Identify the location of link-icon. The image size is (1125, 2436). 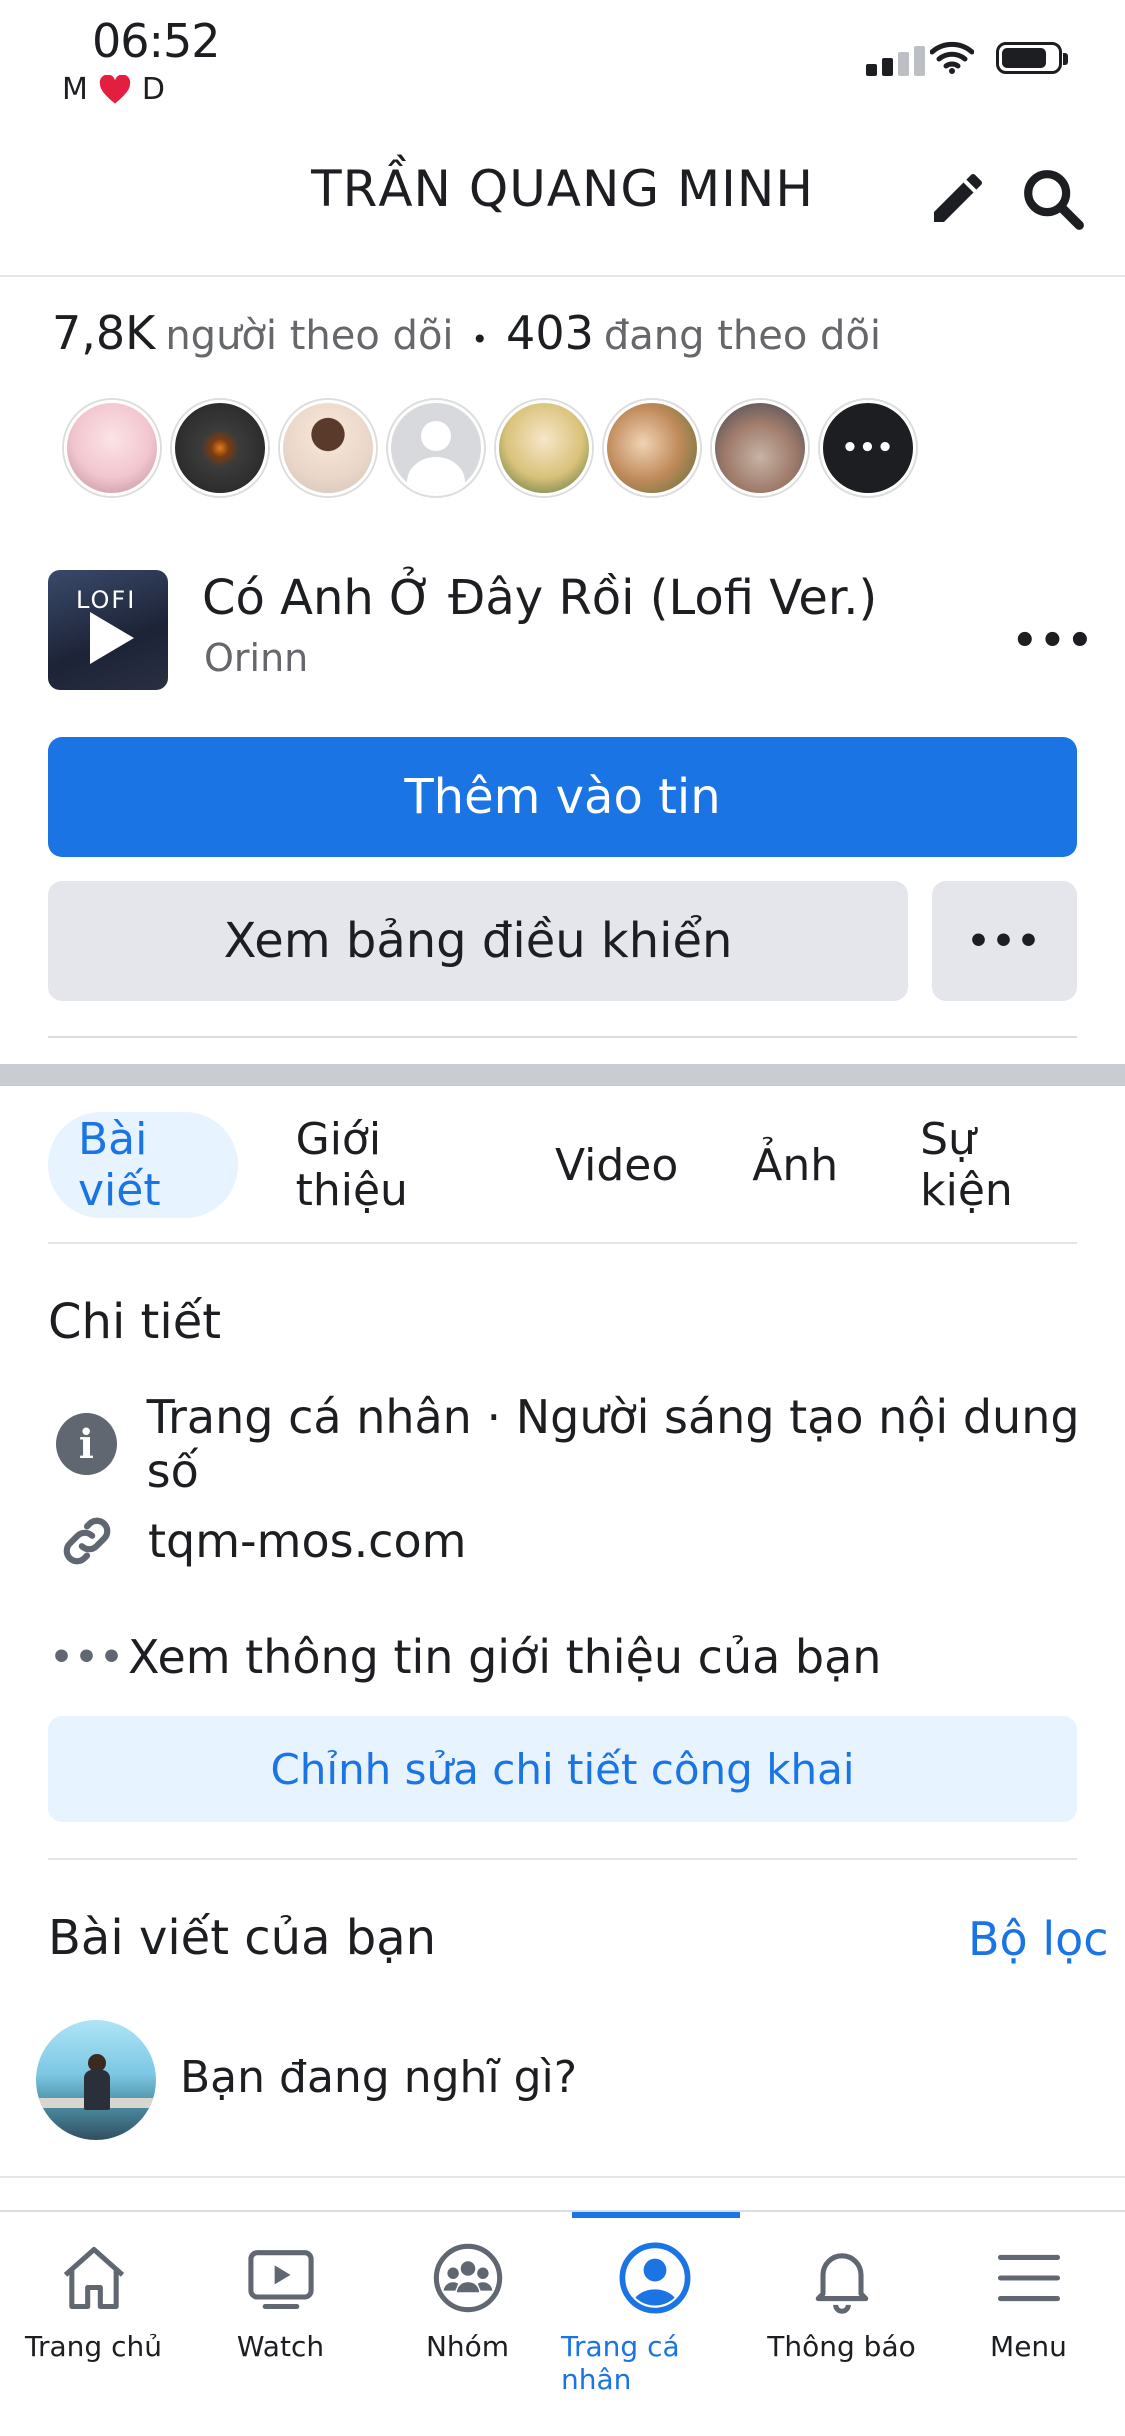
(87, 1541).